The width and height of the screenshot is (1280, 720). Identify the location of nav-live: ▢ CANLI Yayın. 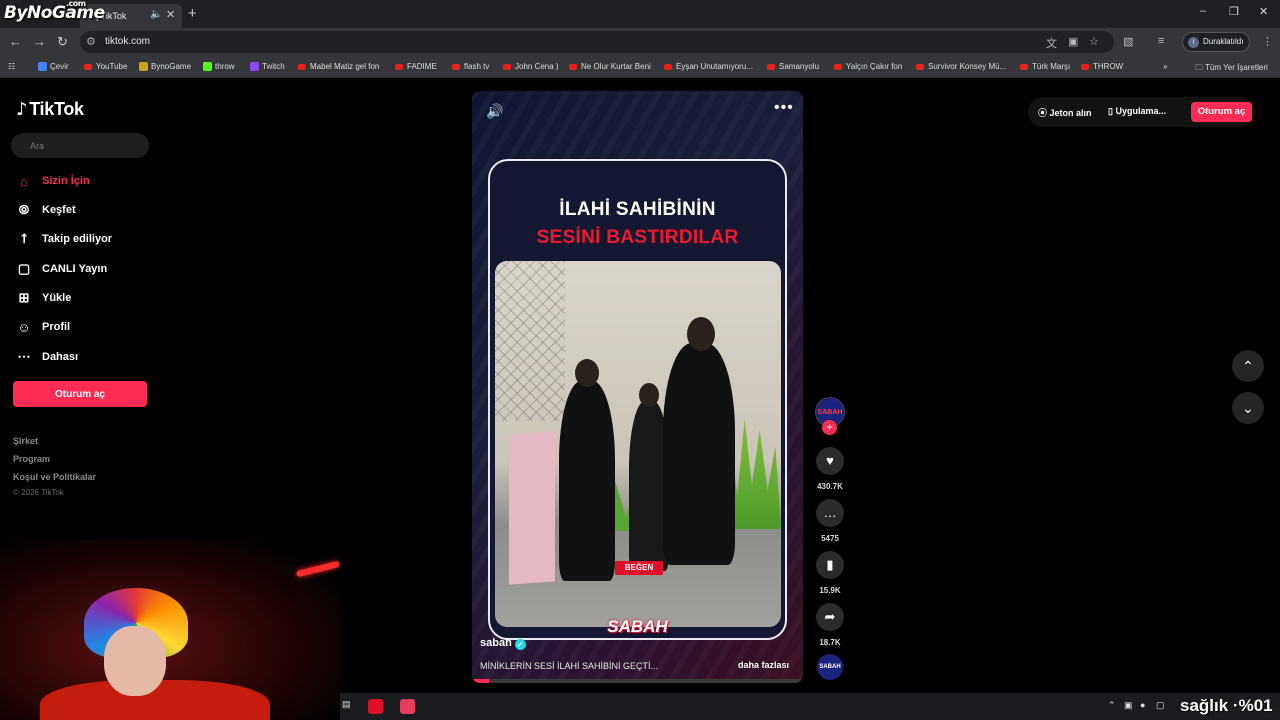
(61, 269).